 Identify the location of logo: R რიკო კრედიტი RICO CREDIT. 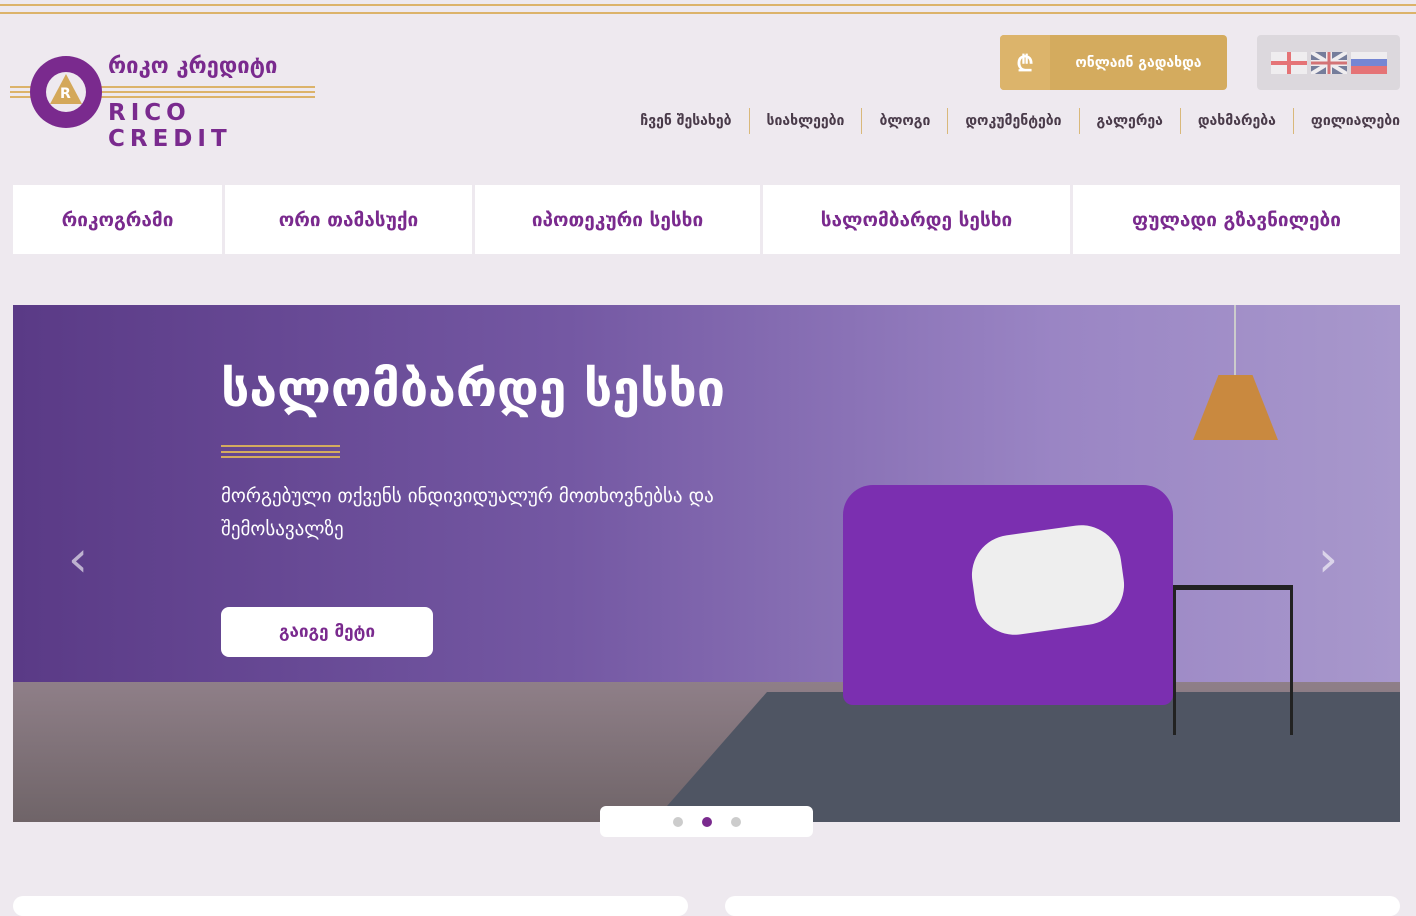
(165, 102).